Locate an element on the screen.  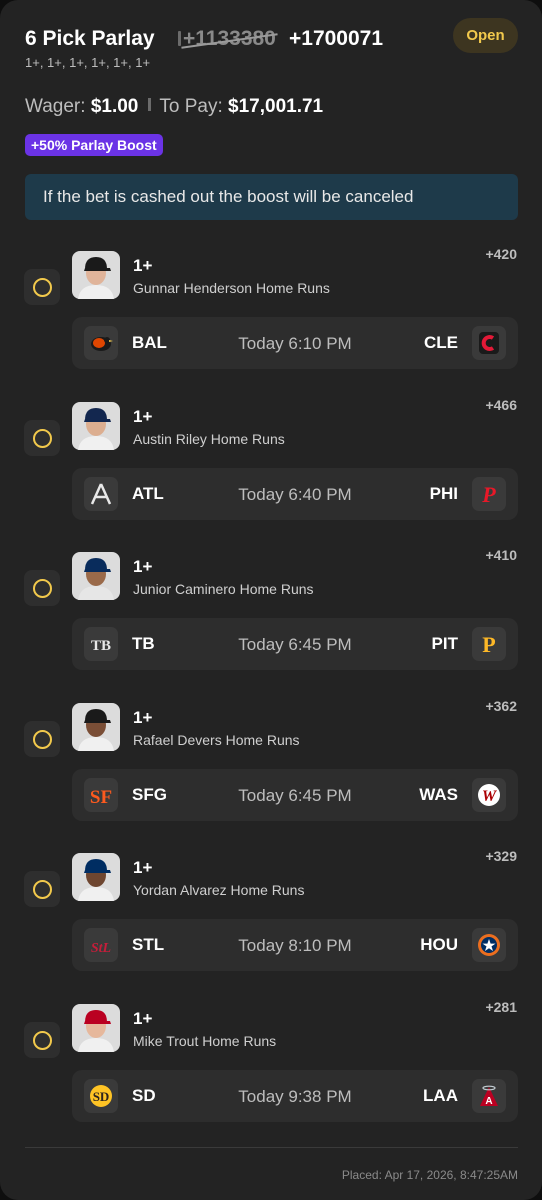
placed-timestamp: Placed: Apr 17, 2026, 8:47:25AM is located at coordinates (429, 1175).